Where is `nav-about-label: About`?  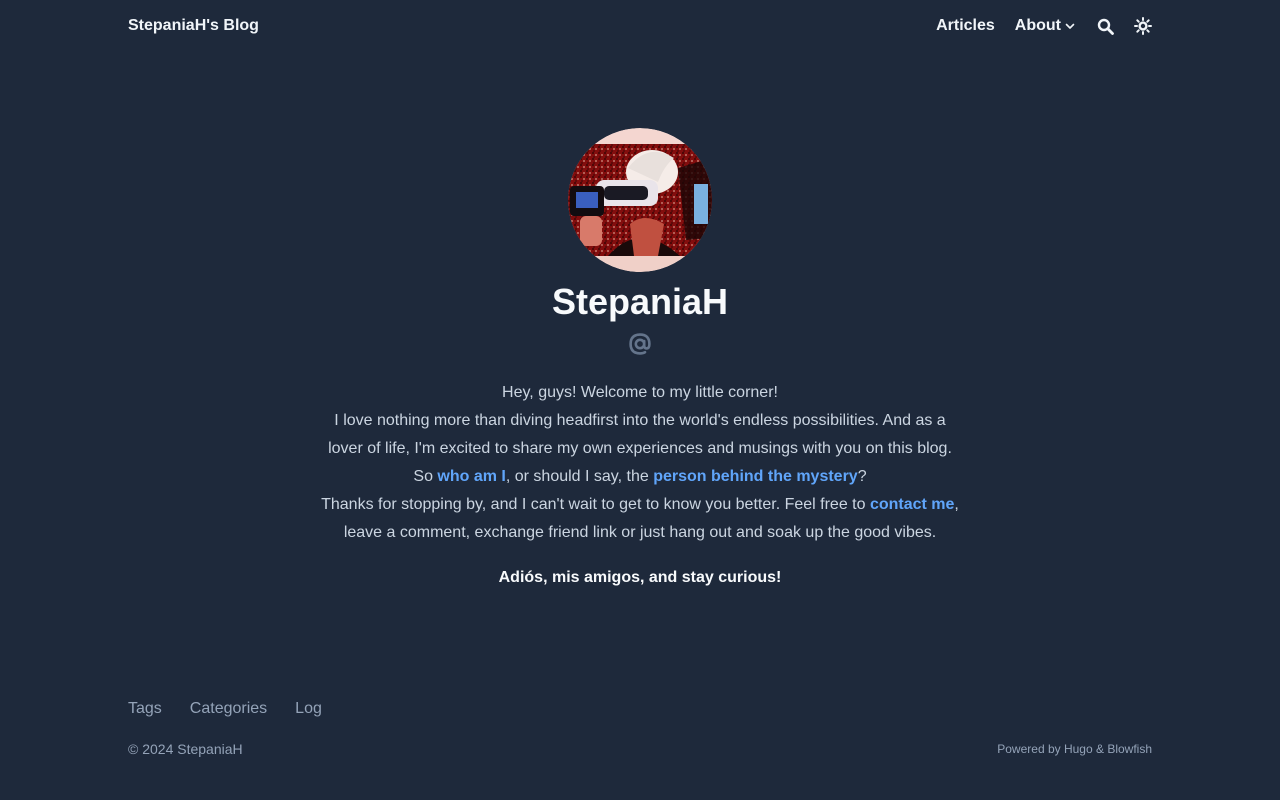 nav-about-label: About is located at coordinates (1037, 25).